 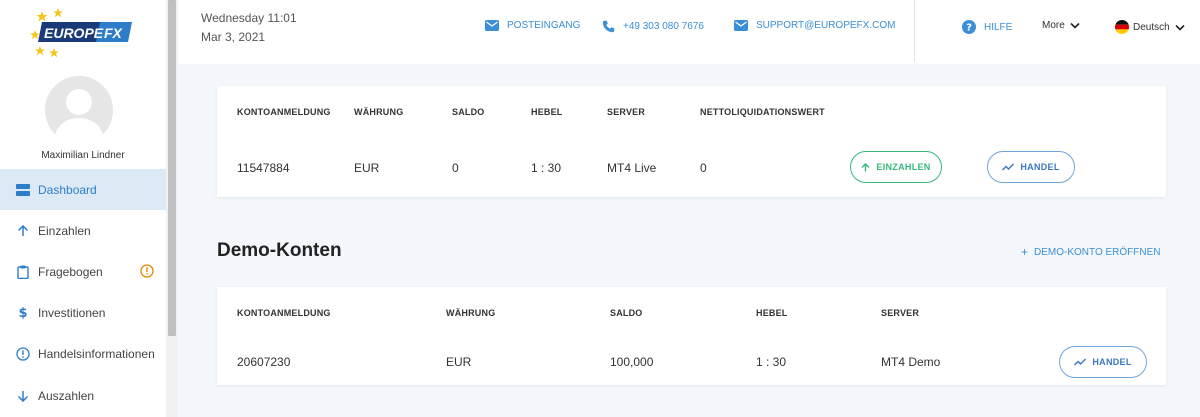 What do you see at coordinates (66, 395) in the screenshot?
I see `sidebar-item-label: Auszahlen` at bounding box center [66, 395].